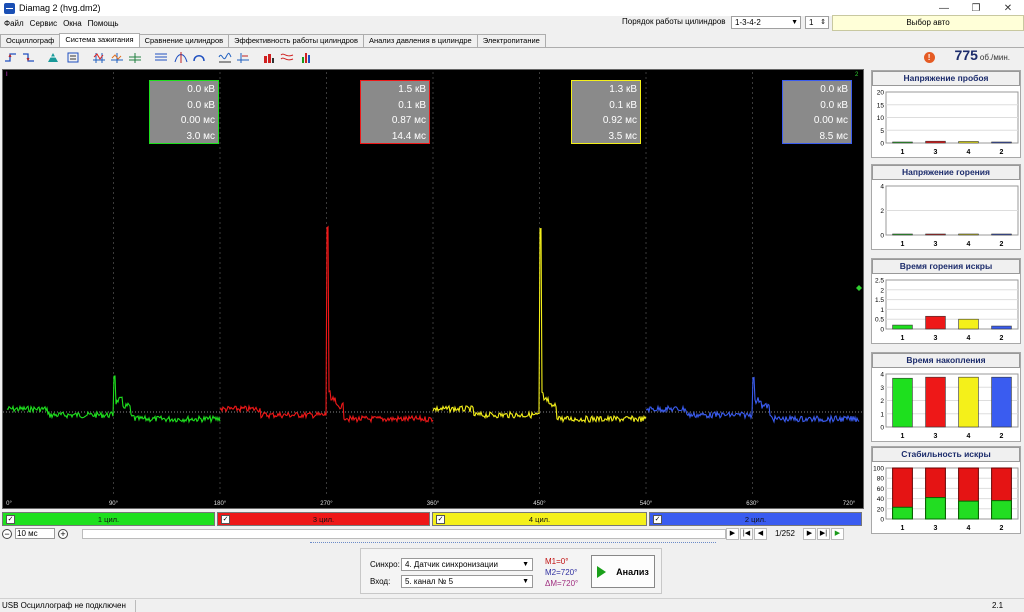 The height and width of the screenshot is (612, 1024). I want to click on zoom-in-button: +, so click(63, 533).